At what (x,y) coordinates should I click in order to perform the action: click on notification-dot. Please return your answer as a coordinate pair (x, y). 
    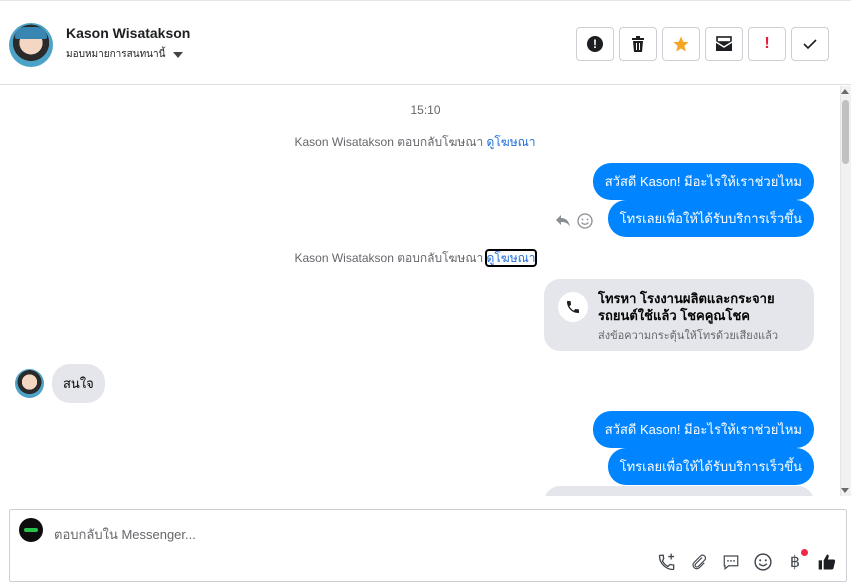
    Looking at the image, I should click on (804, 552).